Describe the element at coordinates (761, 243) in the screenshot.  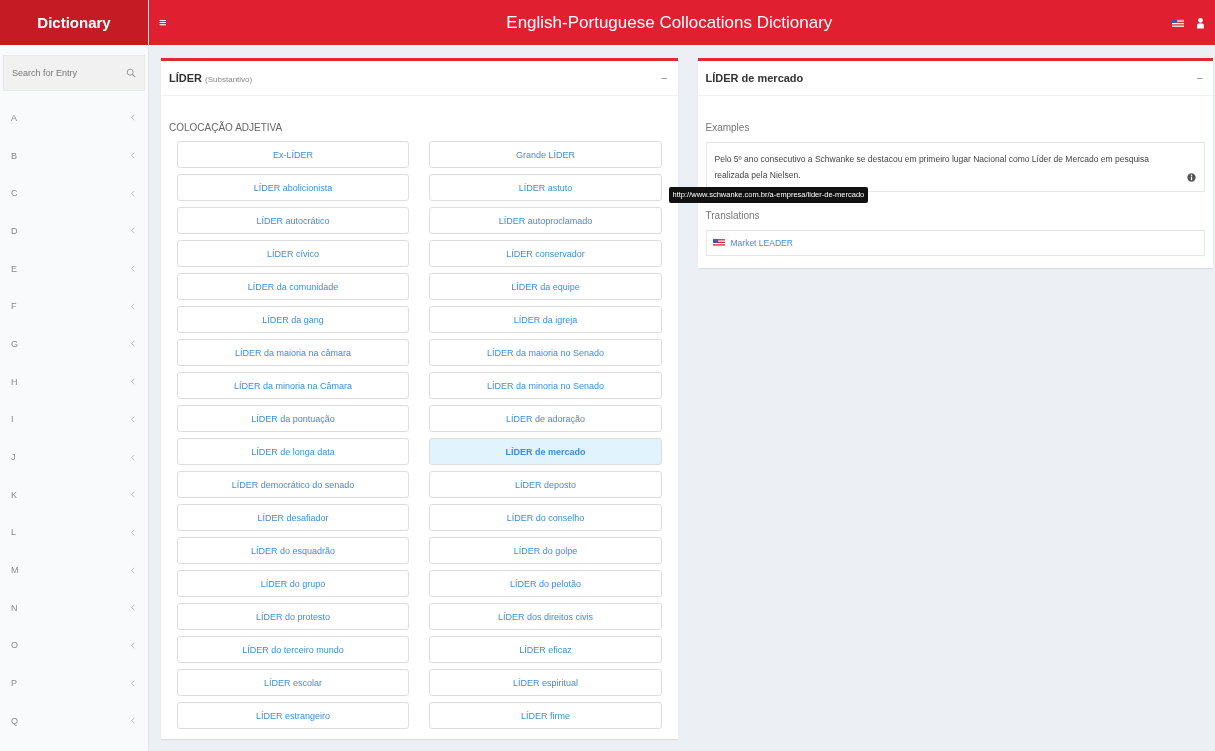
I see `translation-link: Market LEADER` at that location.